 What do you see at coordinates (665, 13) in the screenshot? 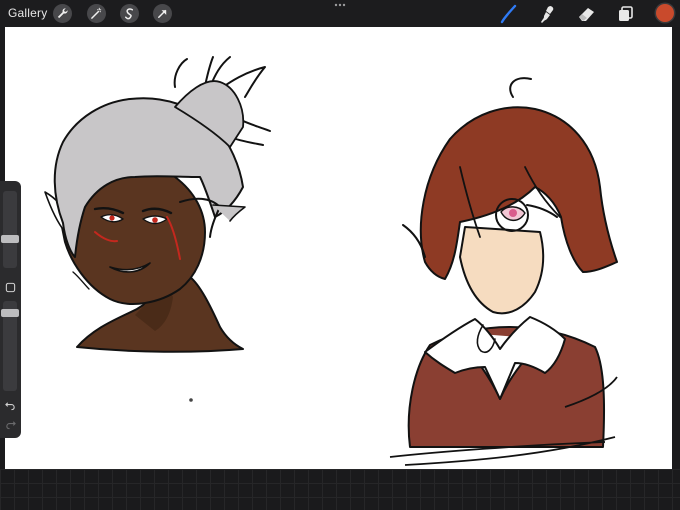
I see `color-picker-button` at bounding box center [665, 13].